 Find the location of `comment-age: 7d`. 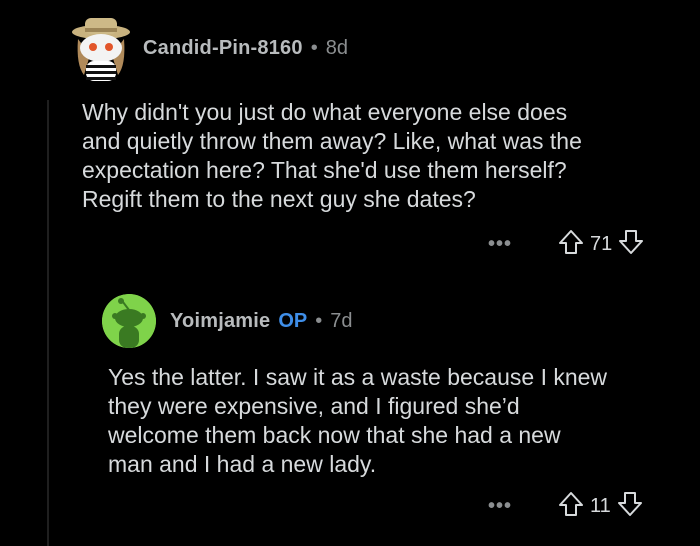

comment-age: 7d is located at coordinates (341, 320).